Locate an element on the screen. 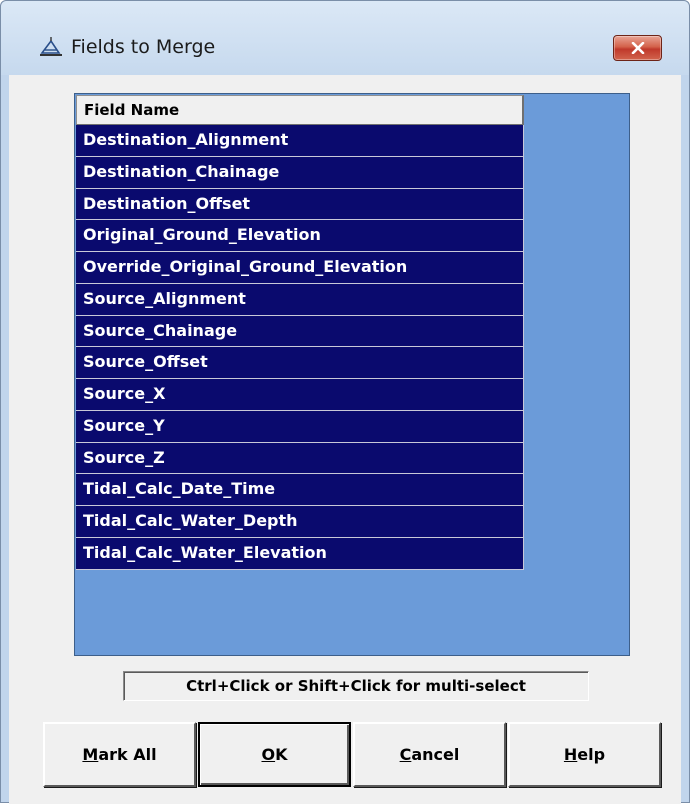  cancel-button: Cancel is located at coordinates (429, 754).